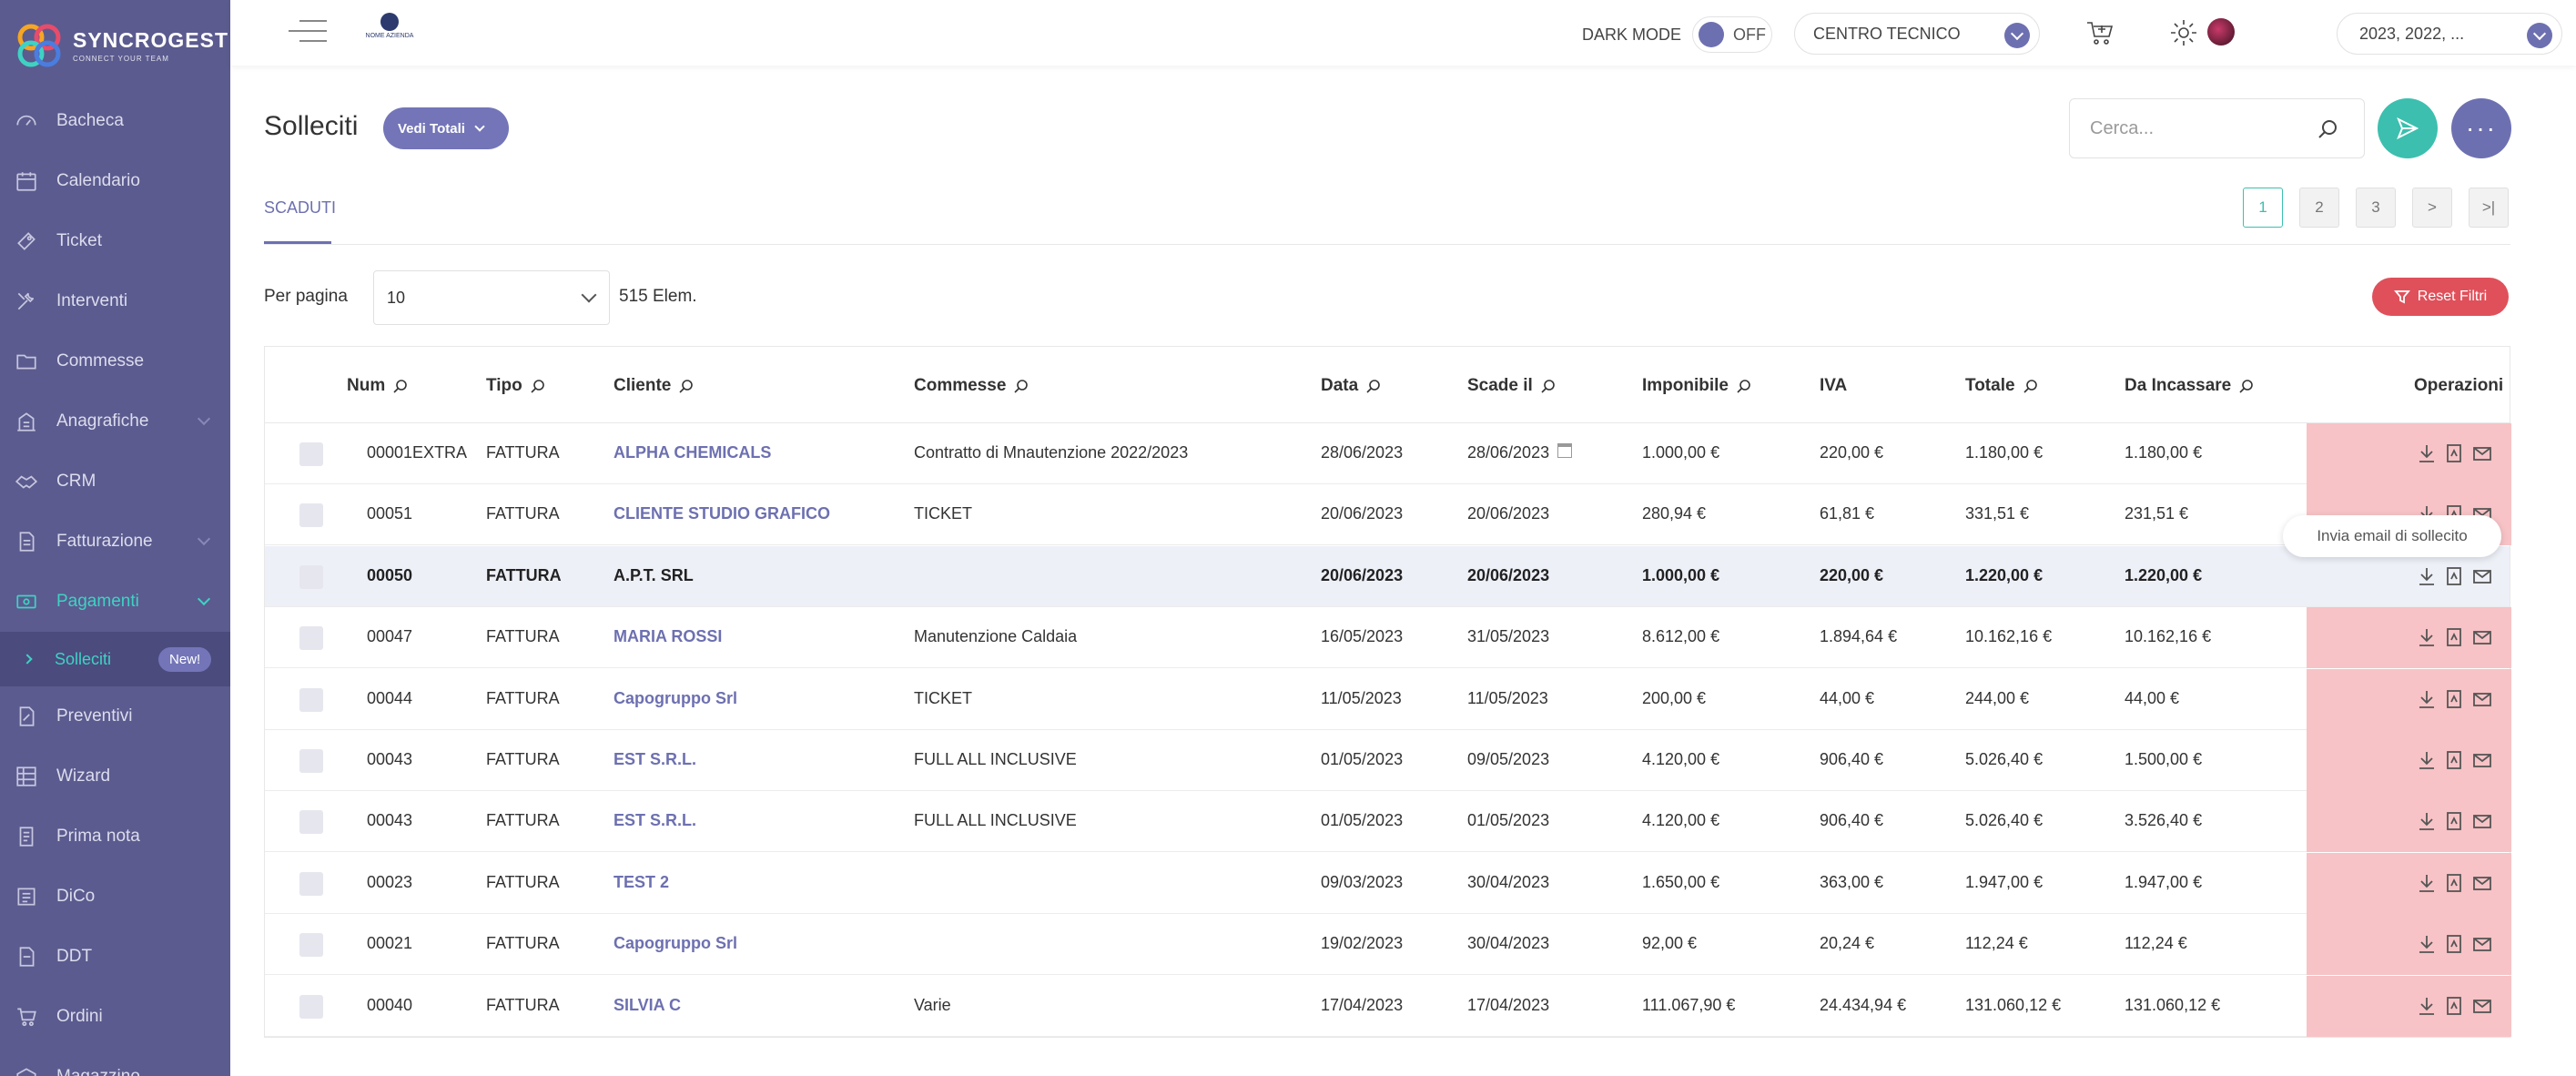  I want to click on dark-mode-toggle: OFF, so click(1732, 35).